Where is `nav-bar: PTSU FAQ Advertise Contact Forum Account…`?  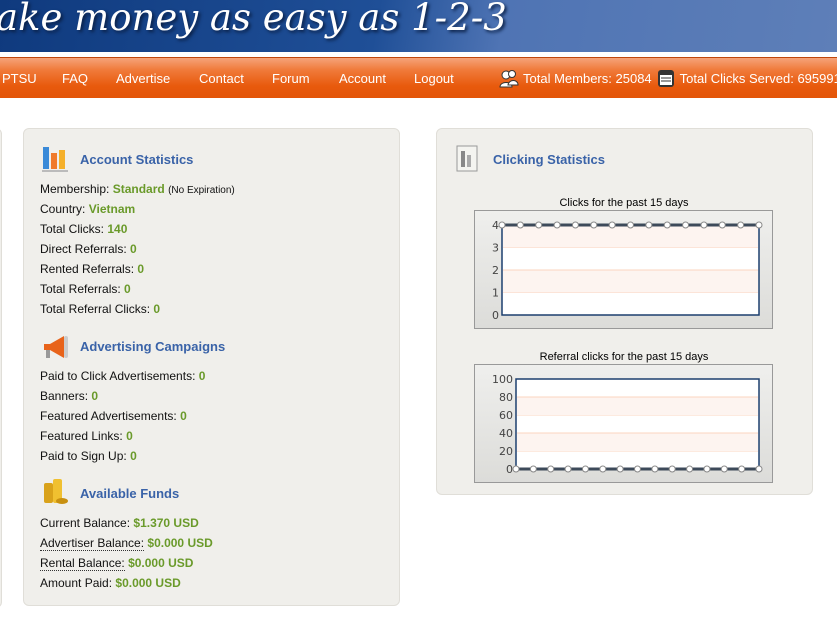
nav-bar: PTSU FAQ Advertise Contact Forum Account… is located at coordinates (418, 77).